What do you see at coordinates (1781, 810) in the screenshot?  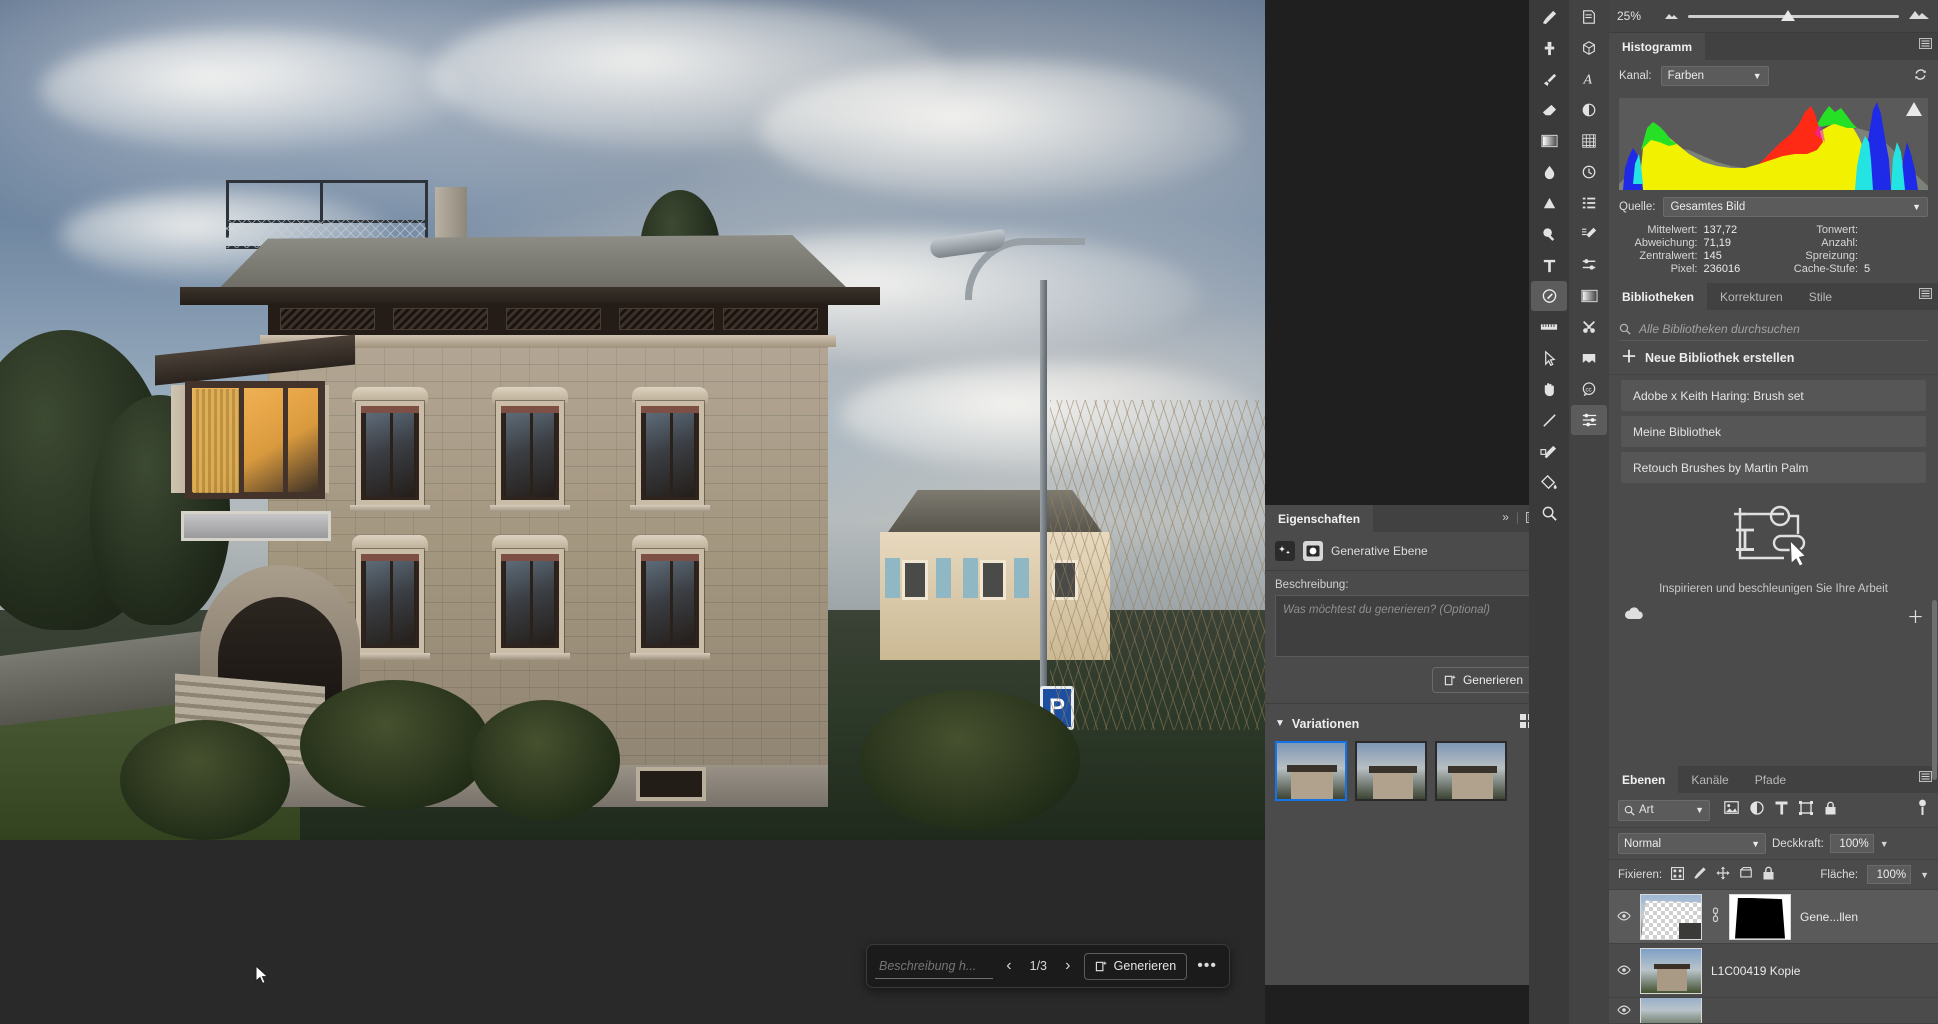 I see `type-filter-icon` at bounding box center [1781, 810].